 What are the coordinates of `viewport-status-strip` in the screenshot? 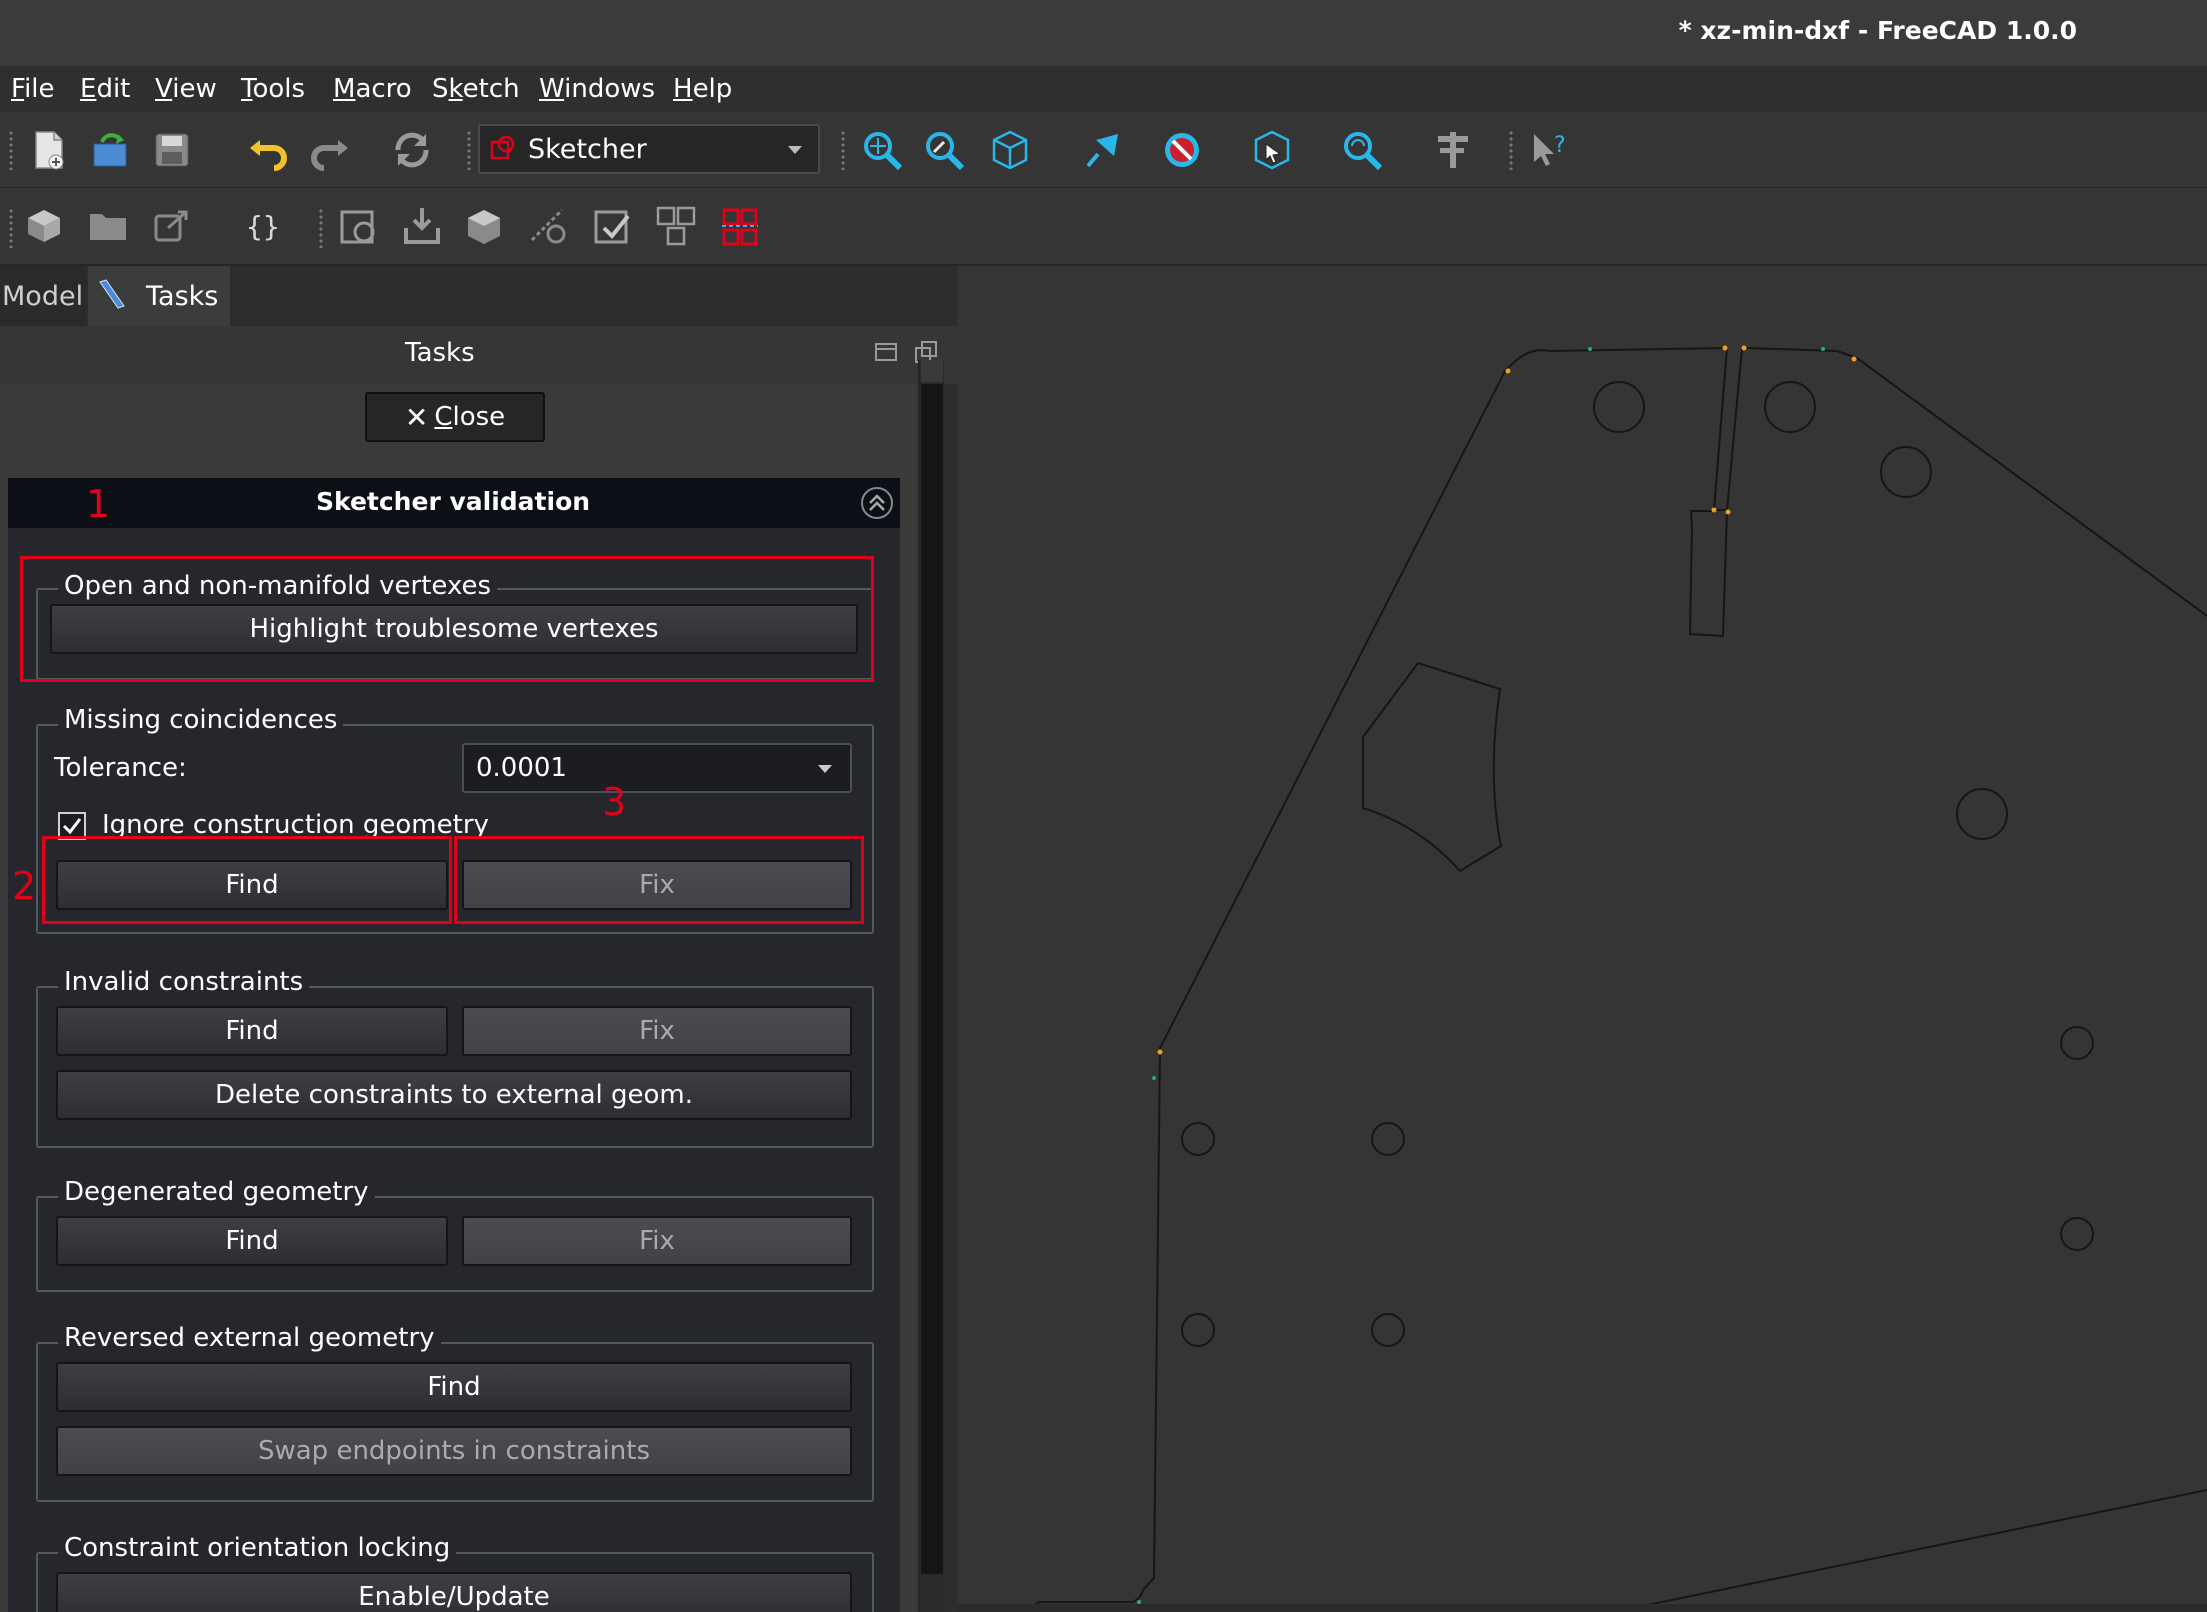 It's located at (1582, 1608).